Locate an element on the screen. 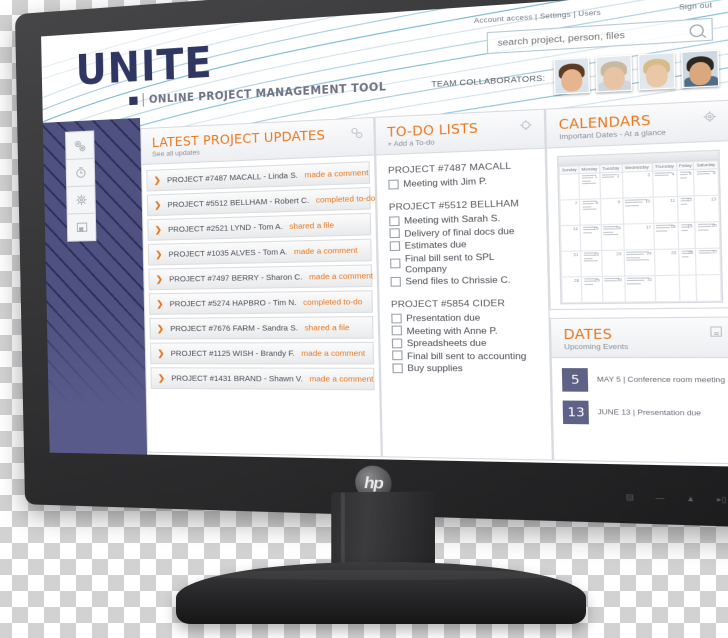 The width and height of the screenshot is (728, 638). sidebar-item-gear is located at coordinates (81, 200).